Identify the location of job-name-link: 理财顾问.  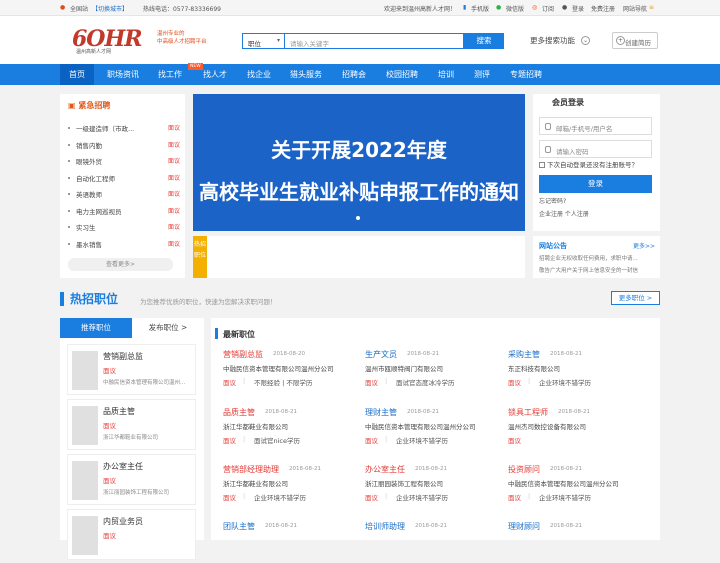
(524, 526).